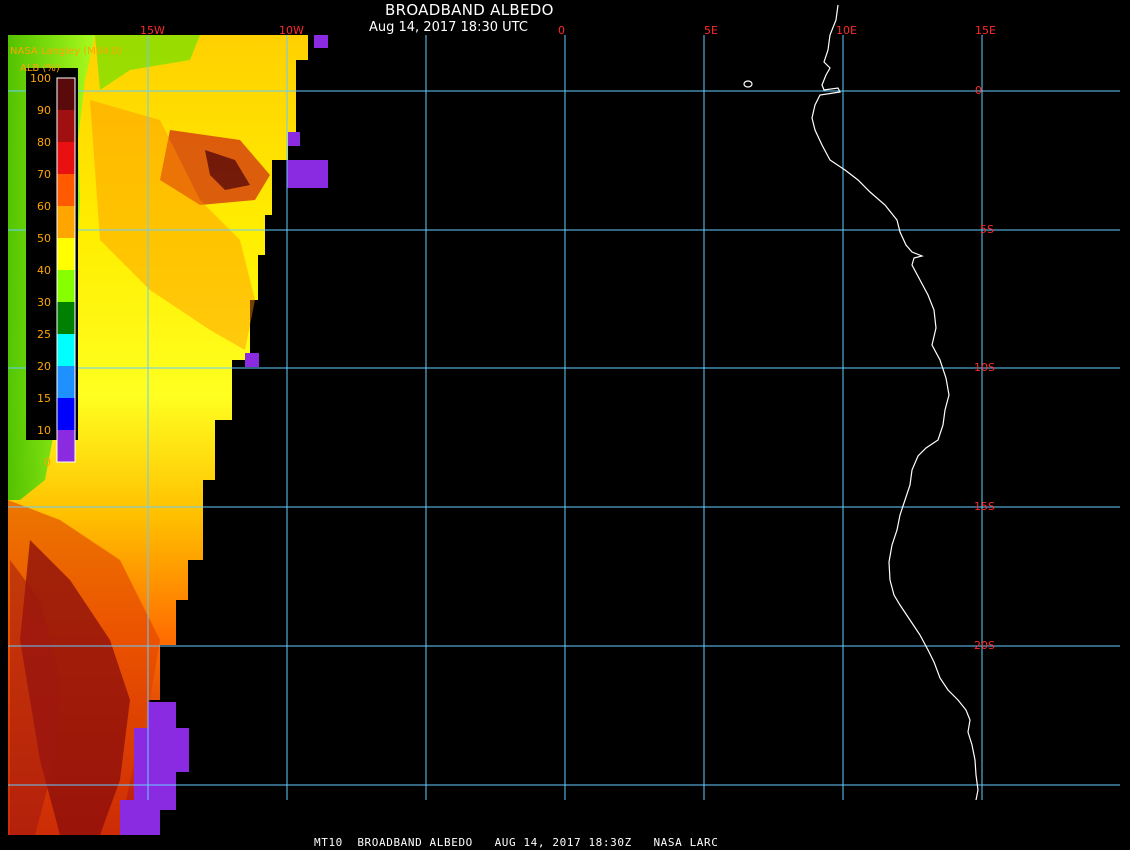  What do you see at coordinates (984, 645) in the screenshot?
I see `lat-label: 20S` at bounding box center [984, 645].